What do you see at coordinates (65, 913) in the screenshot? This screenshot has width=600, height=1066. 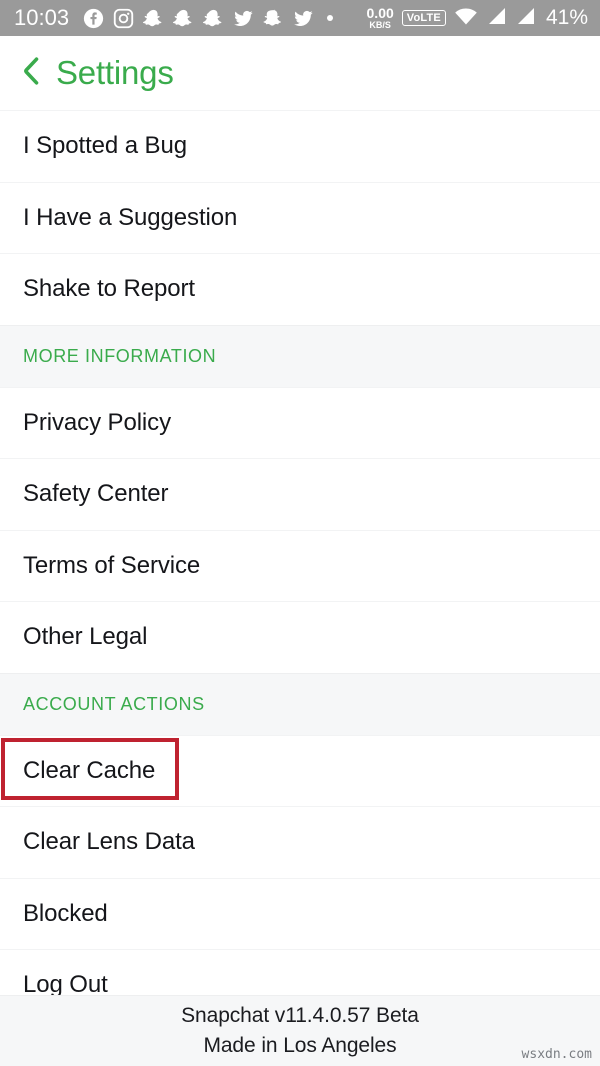 I see `settings-row-label: Blocked` at bounding box center [65, 913].